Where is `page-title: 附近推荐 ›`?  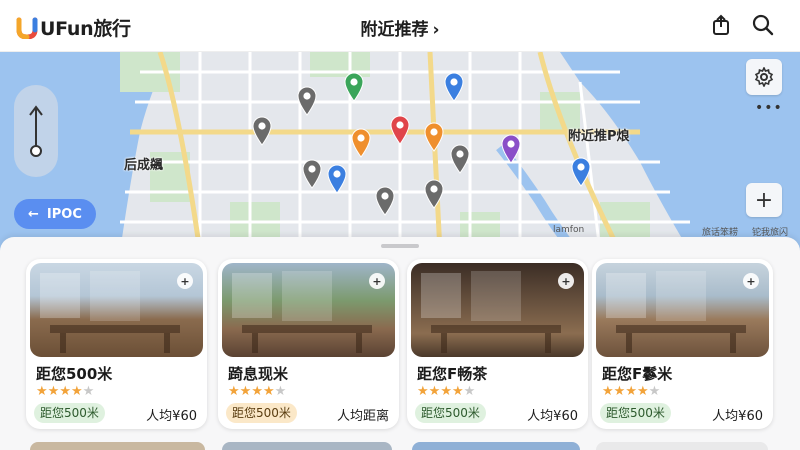 page-title: 附近推荐 › is located at coordinates (400, 27).